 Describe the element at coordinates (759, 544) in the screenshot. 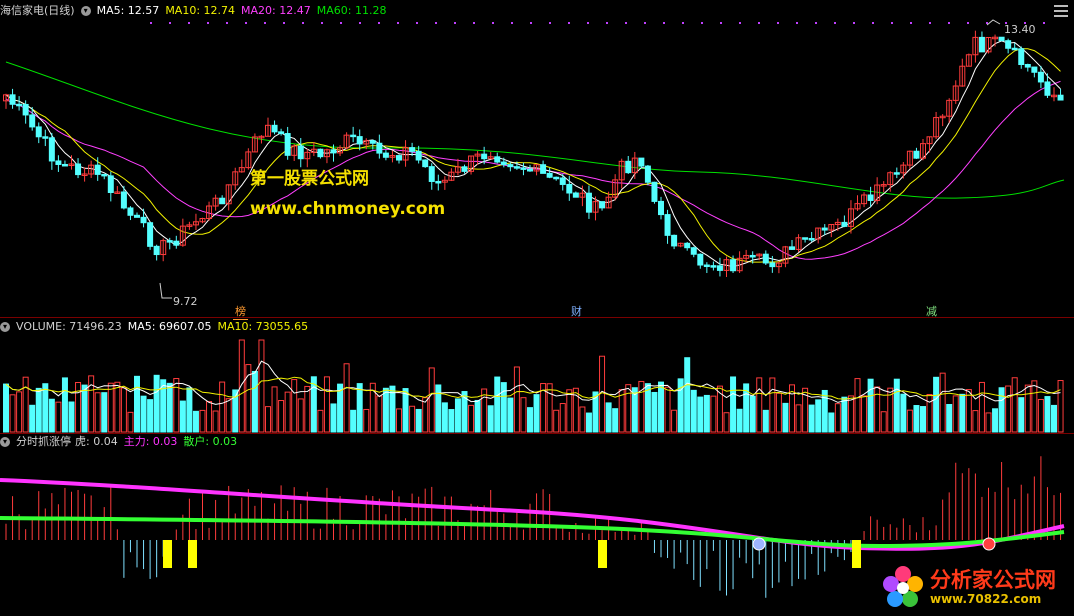

I see `sad-face-icon` at that location.